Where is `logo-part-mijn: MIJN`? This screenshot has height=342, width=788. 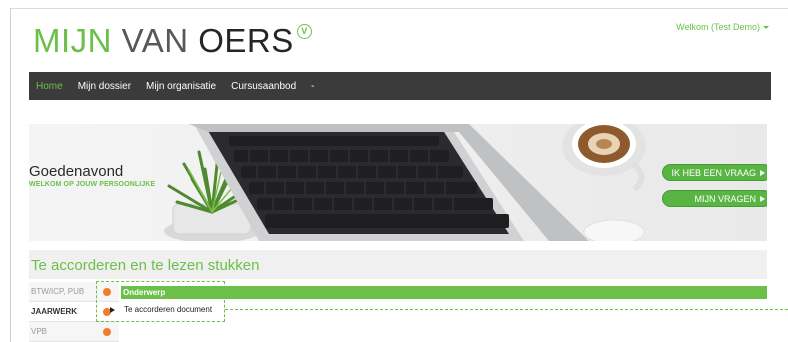 logo-part-mijn: MIJN is located at coordinates (77, 40).